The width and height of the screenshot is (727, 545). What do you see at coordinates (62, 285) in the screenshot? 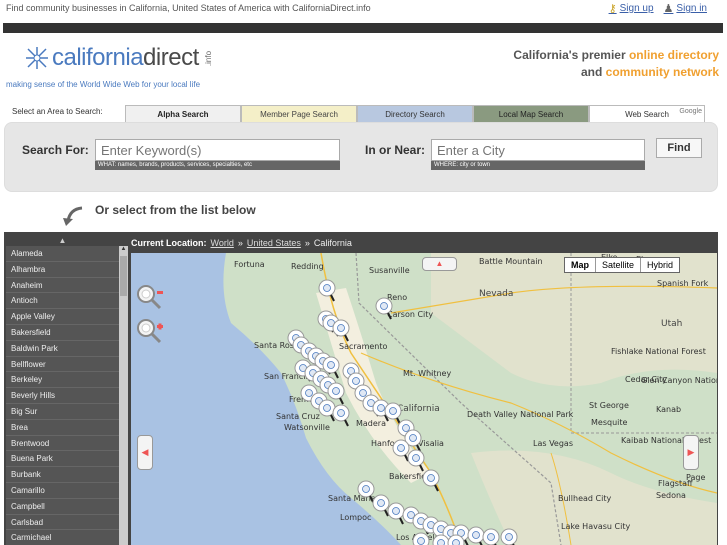
I see `list-item: Anaheim` at bounding box center [62, 285].